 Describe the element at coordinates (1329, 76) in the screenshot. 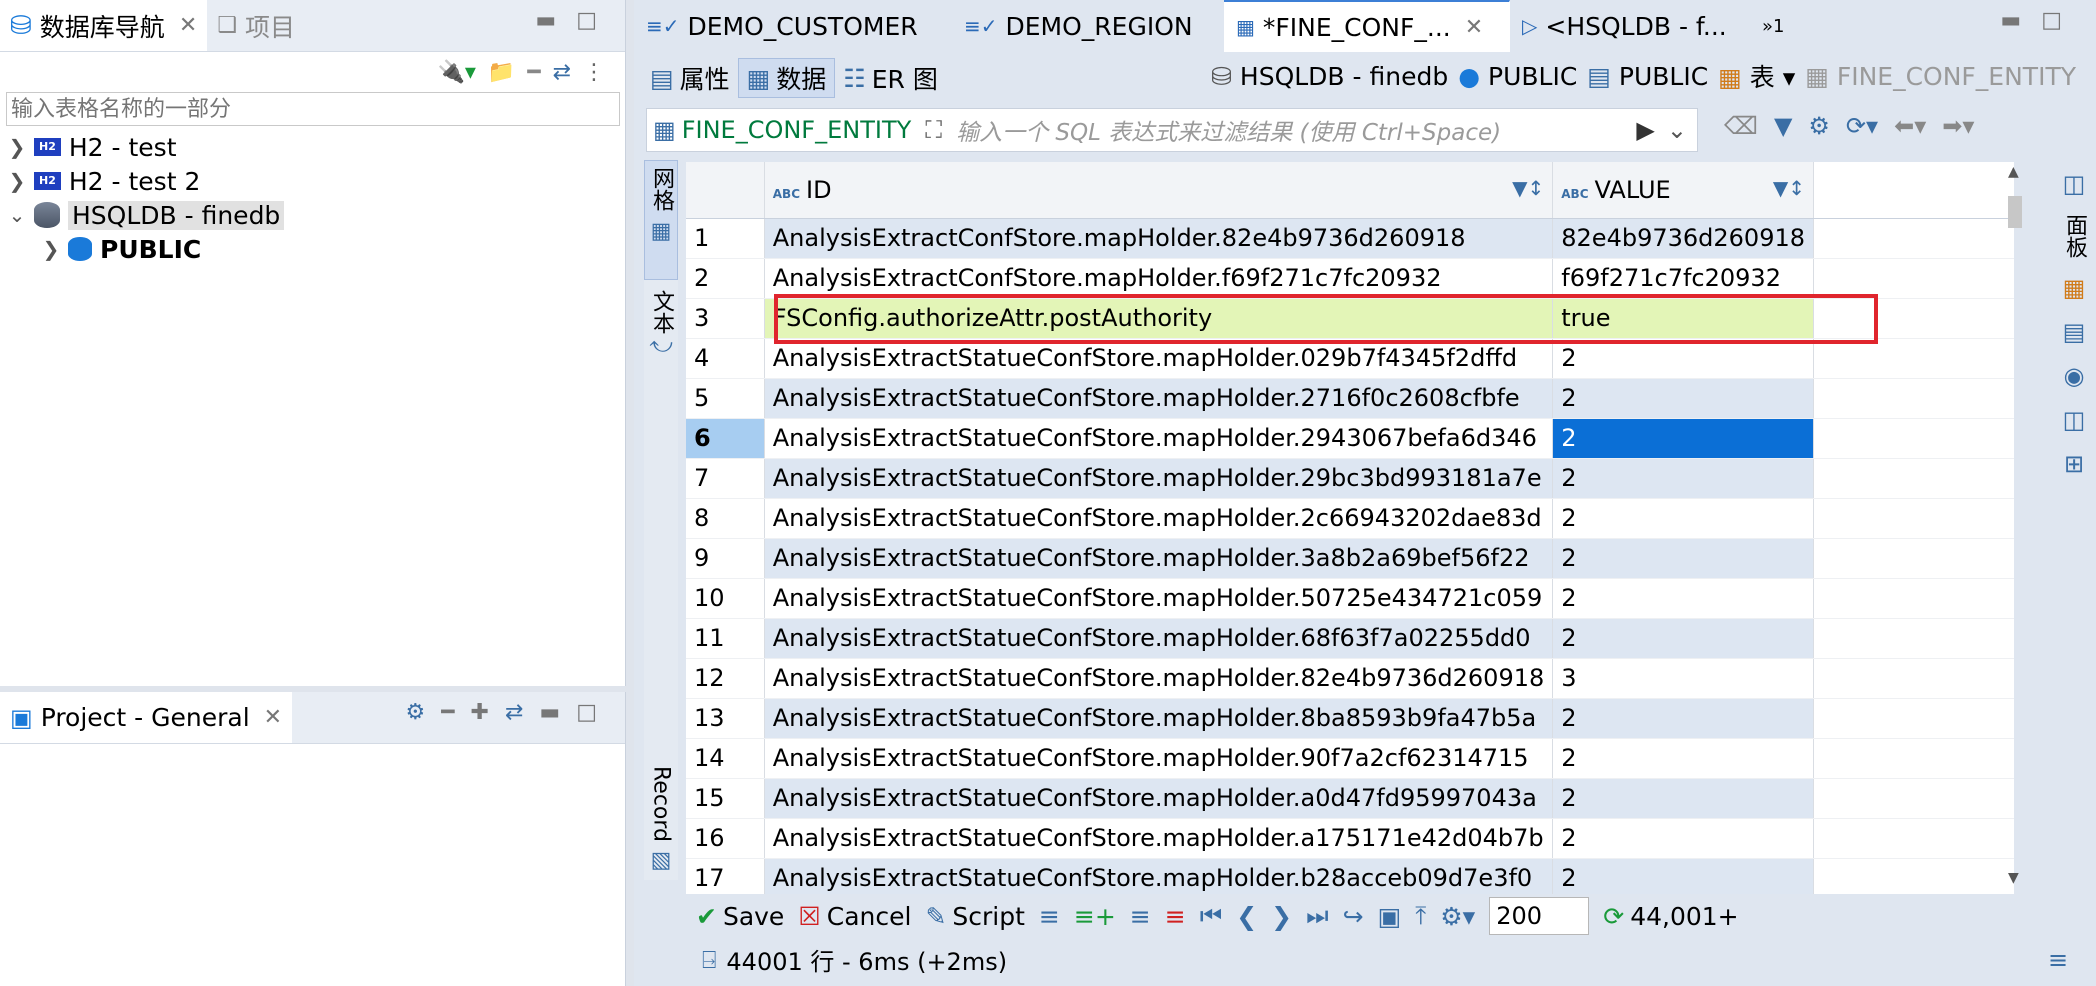

I see `breadcrumb-datasource: ⛁ HSQLDB - finedb` at that location.